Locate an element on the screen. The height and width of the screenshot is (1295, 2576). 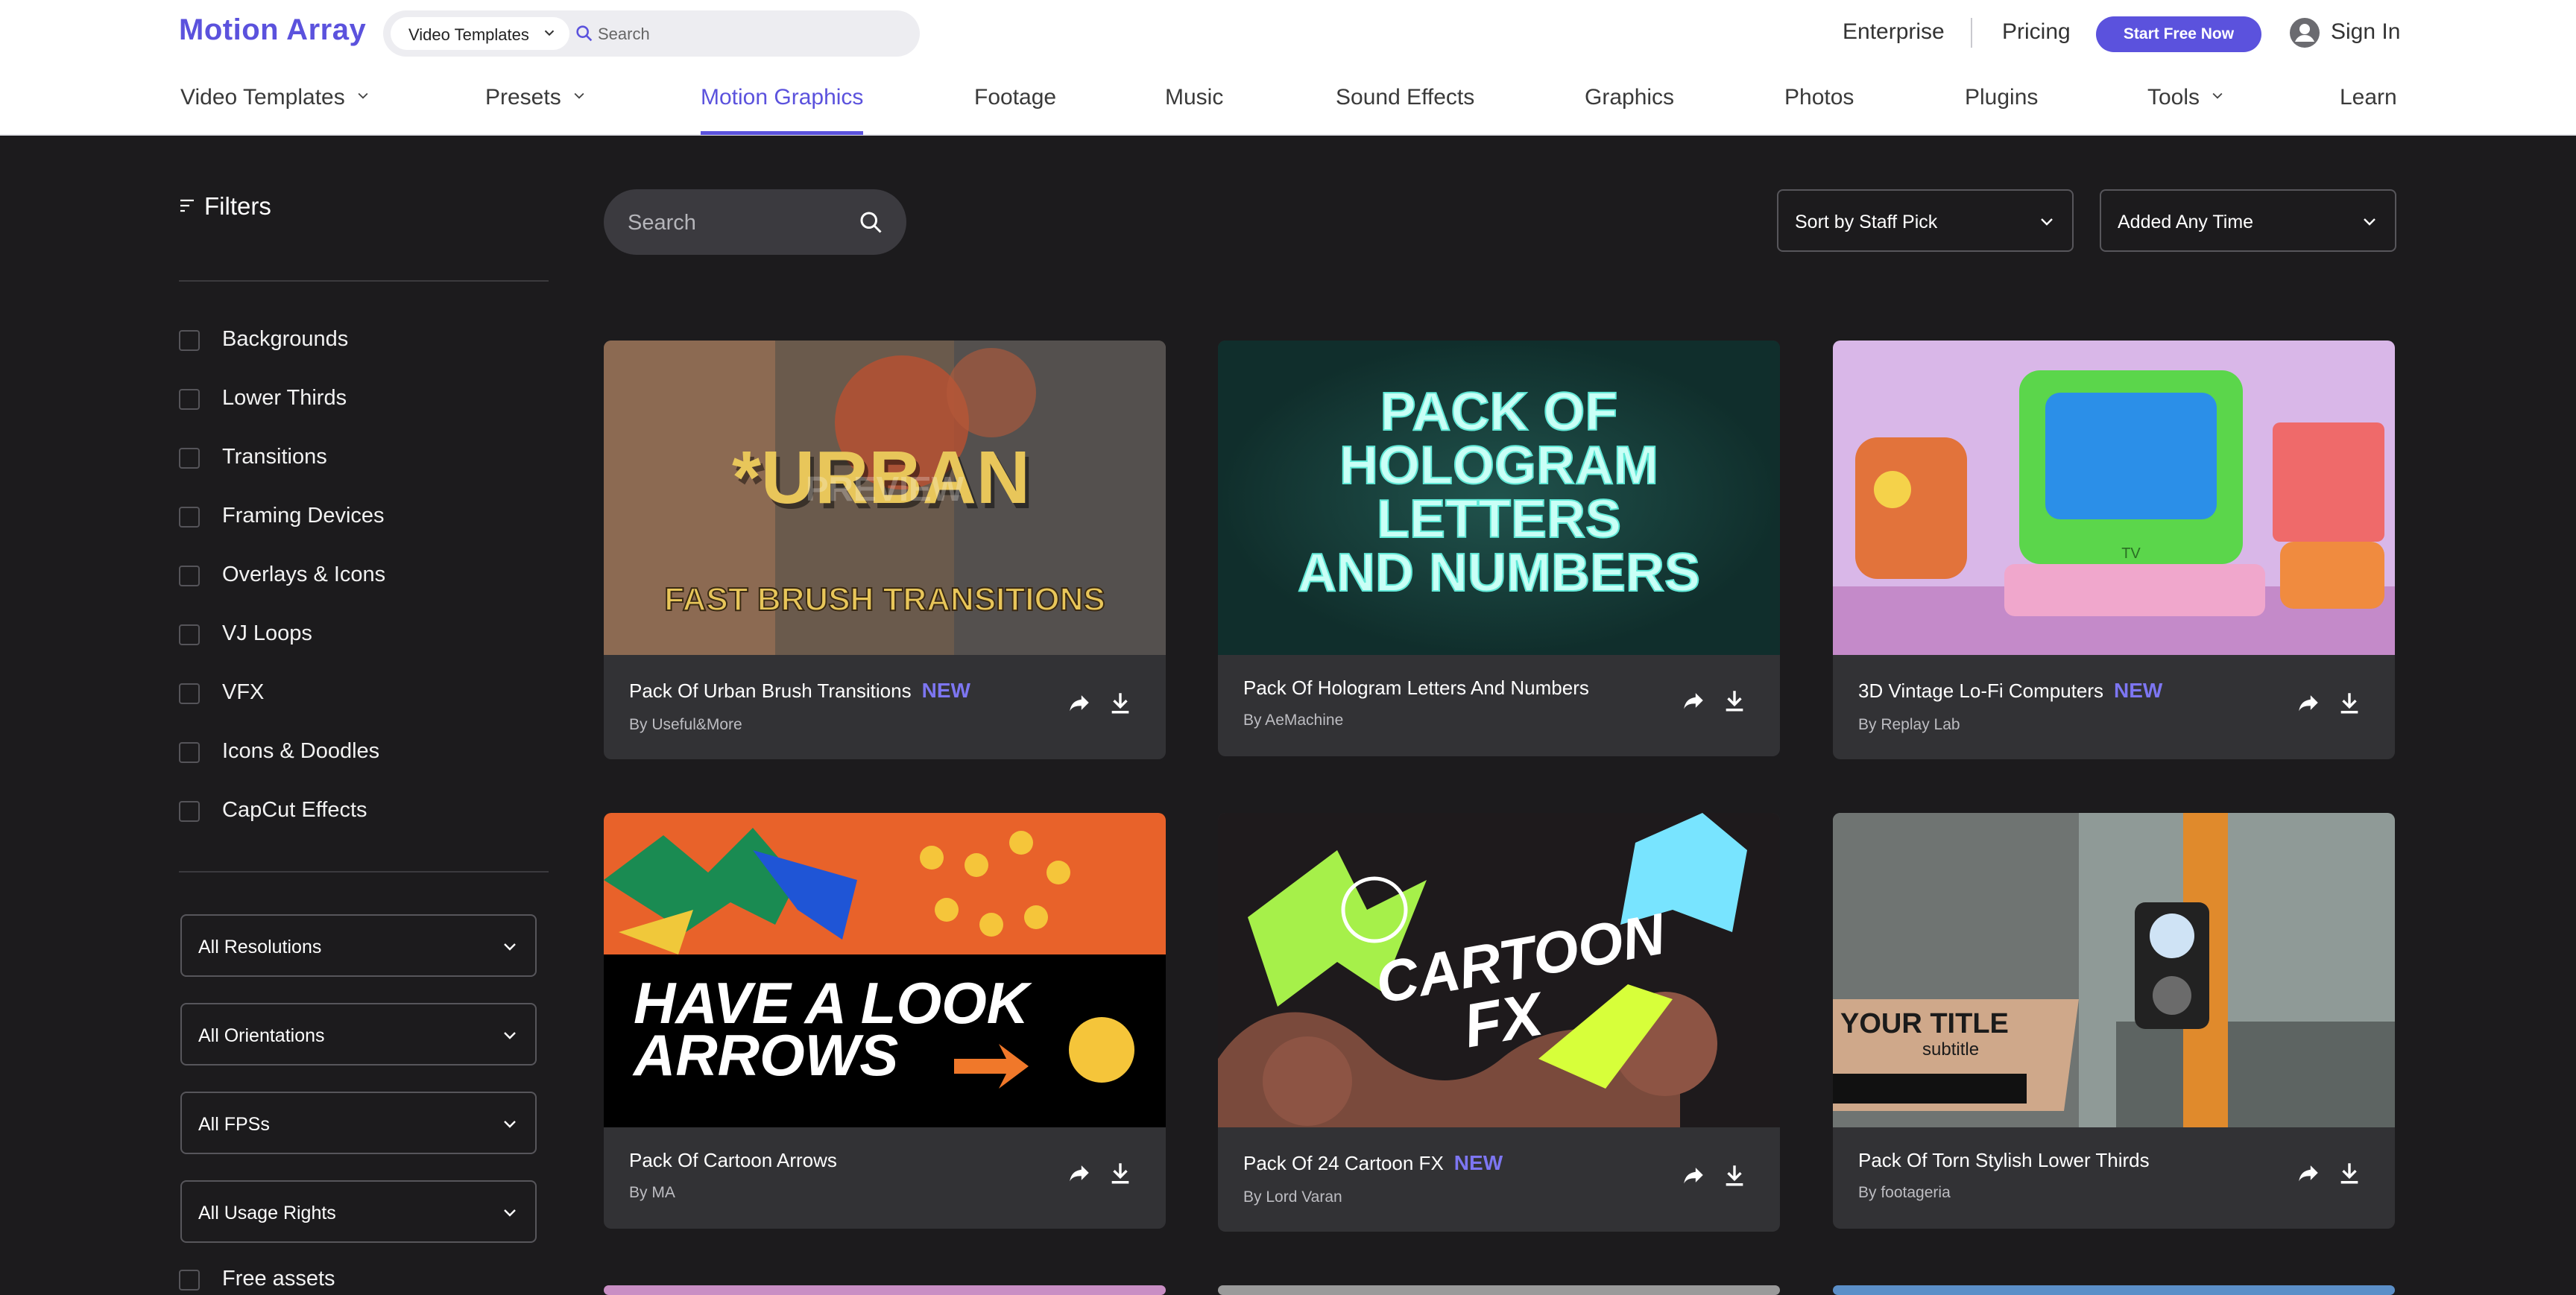
search-icon is located at coordinates (871, 222).